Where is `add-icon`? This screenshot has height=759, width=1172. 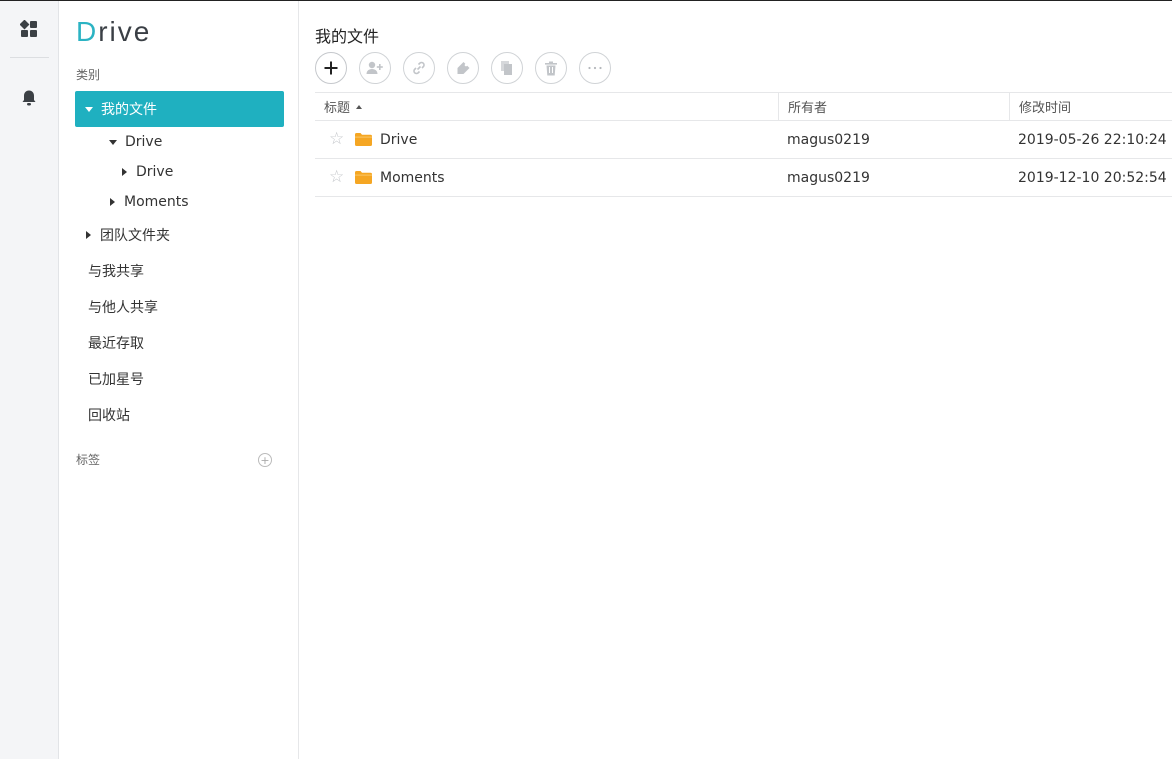
add-icon is located at coordinates (331, 68).